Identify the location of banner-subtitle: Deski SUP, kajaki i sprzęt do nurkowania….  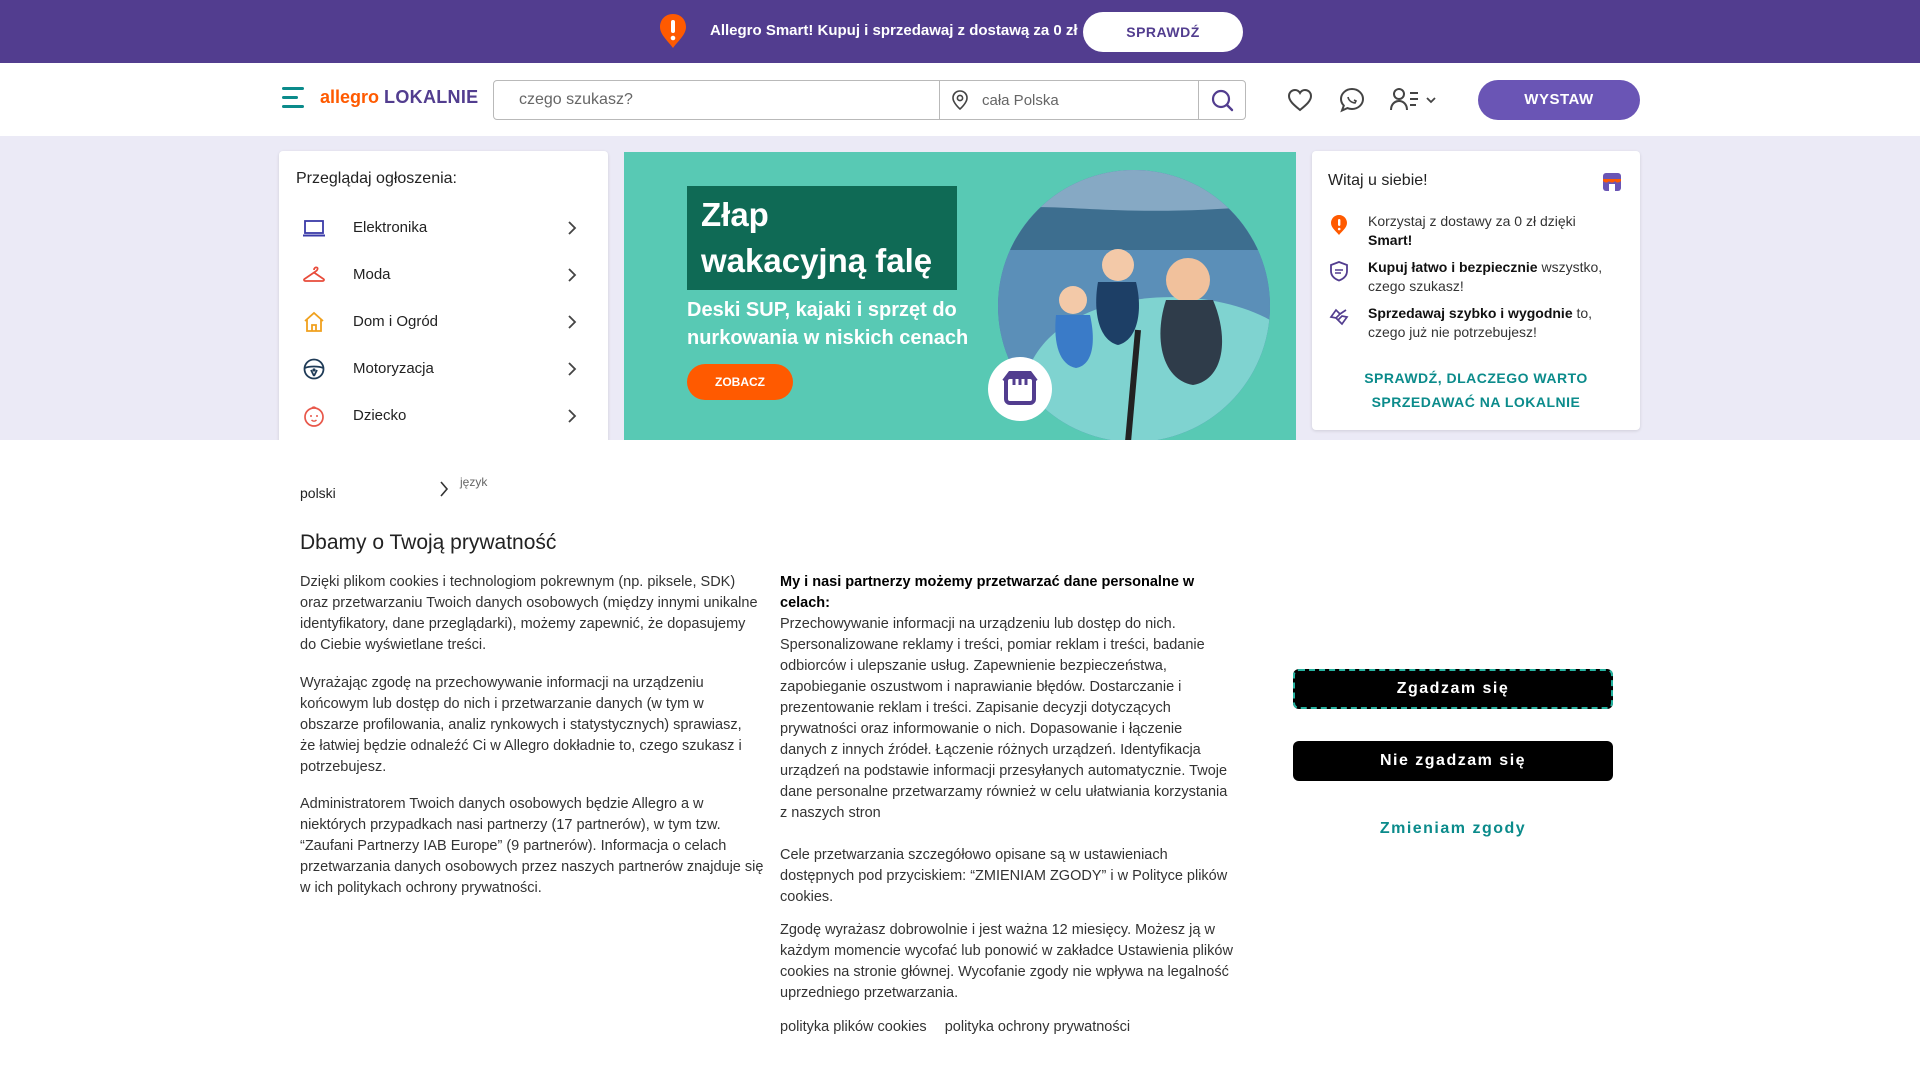
(828, 324).